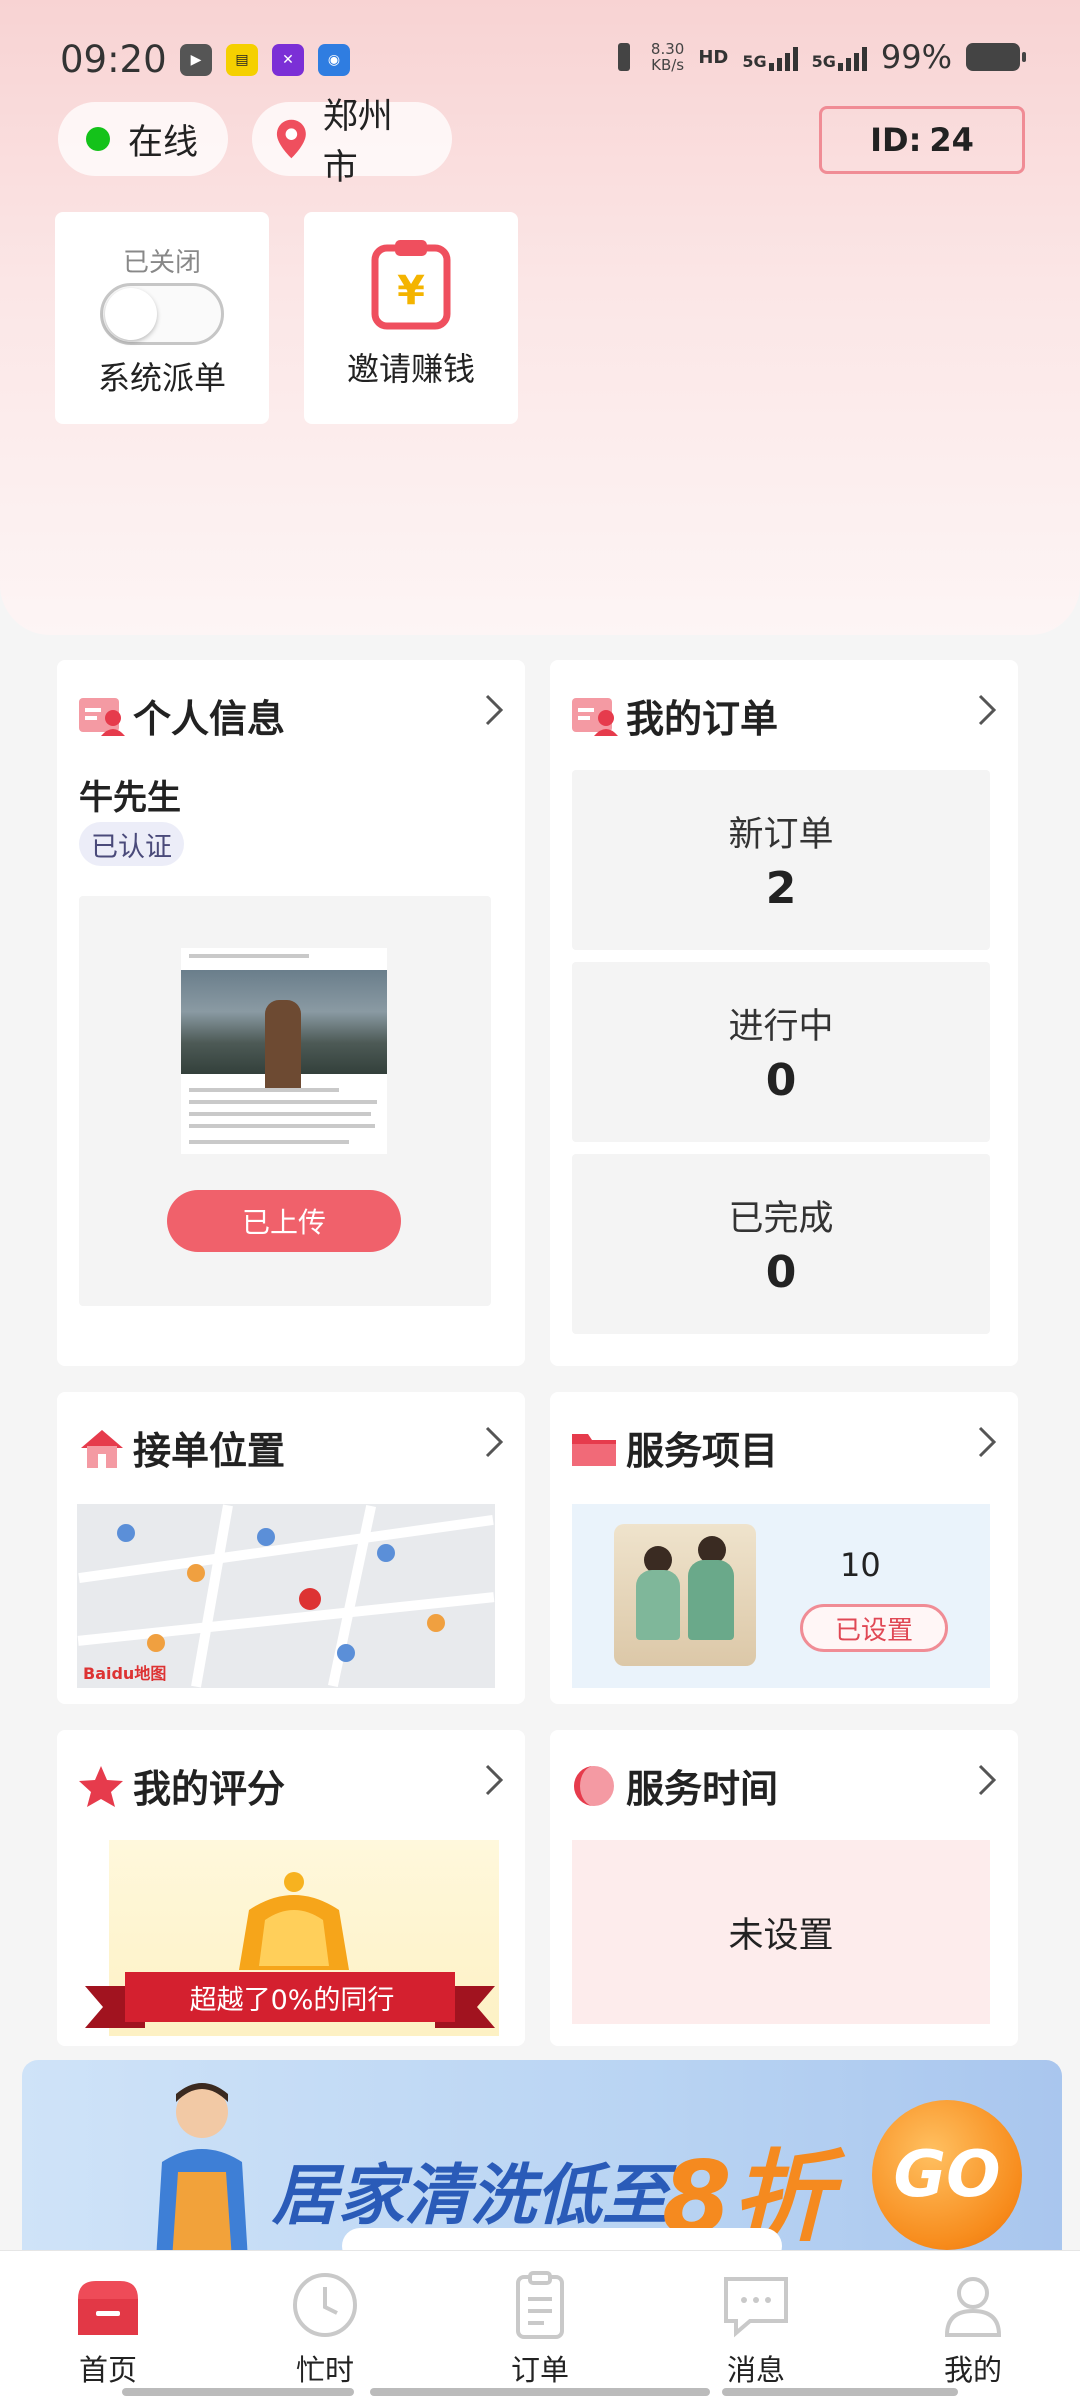 This screenshot has height=2400, width=1080. What do you see at coordinates (667, 57) in the screenshot?
I see `network-speed: 8.30 KB/s` at bounding box center [667, 57].